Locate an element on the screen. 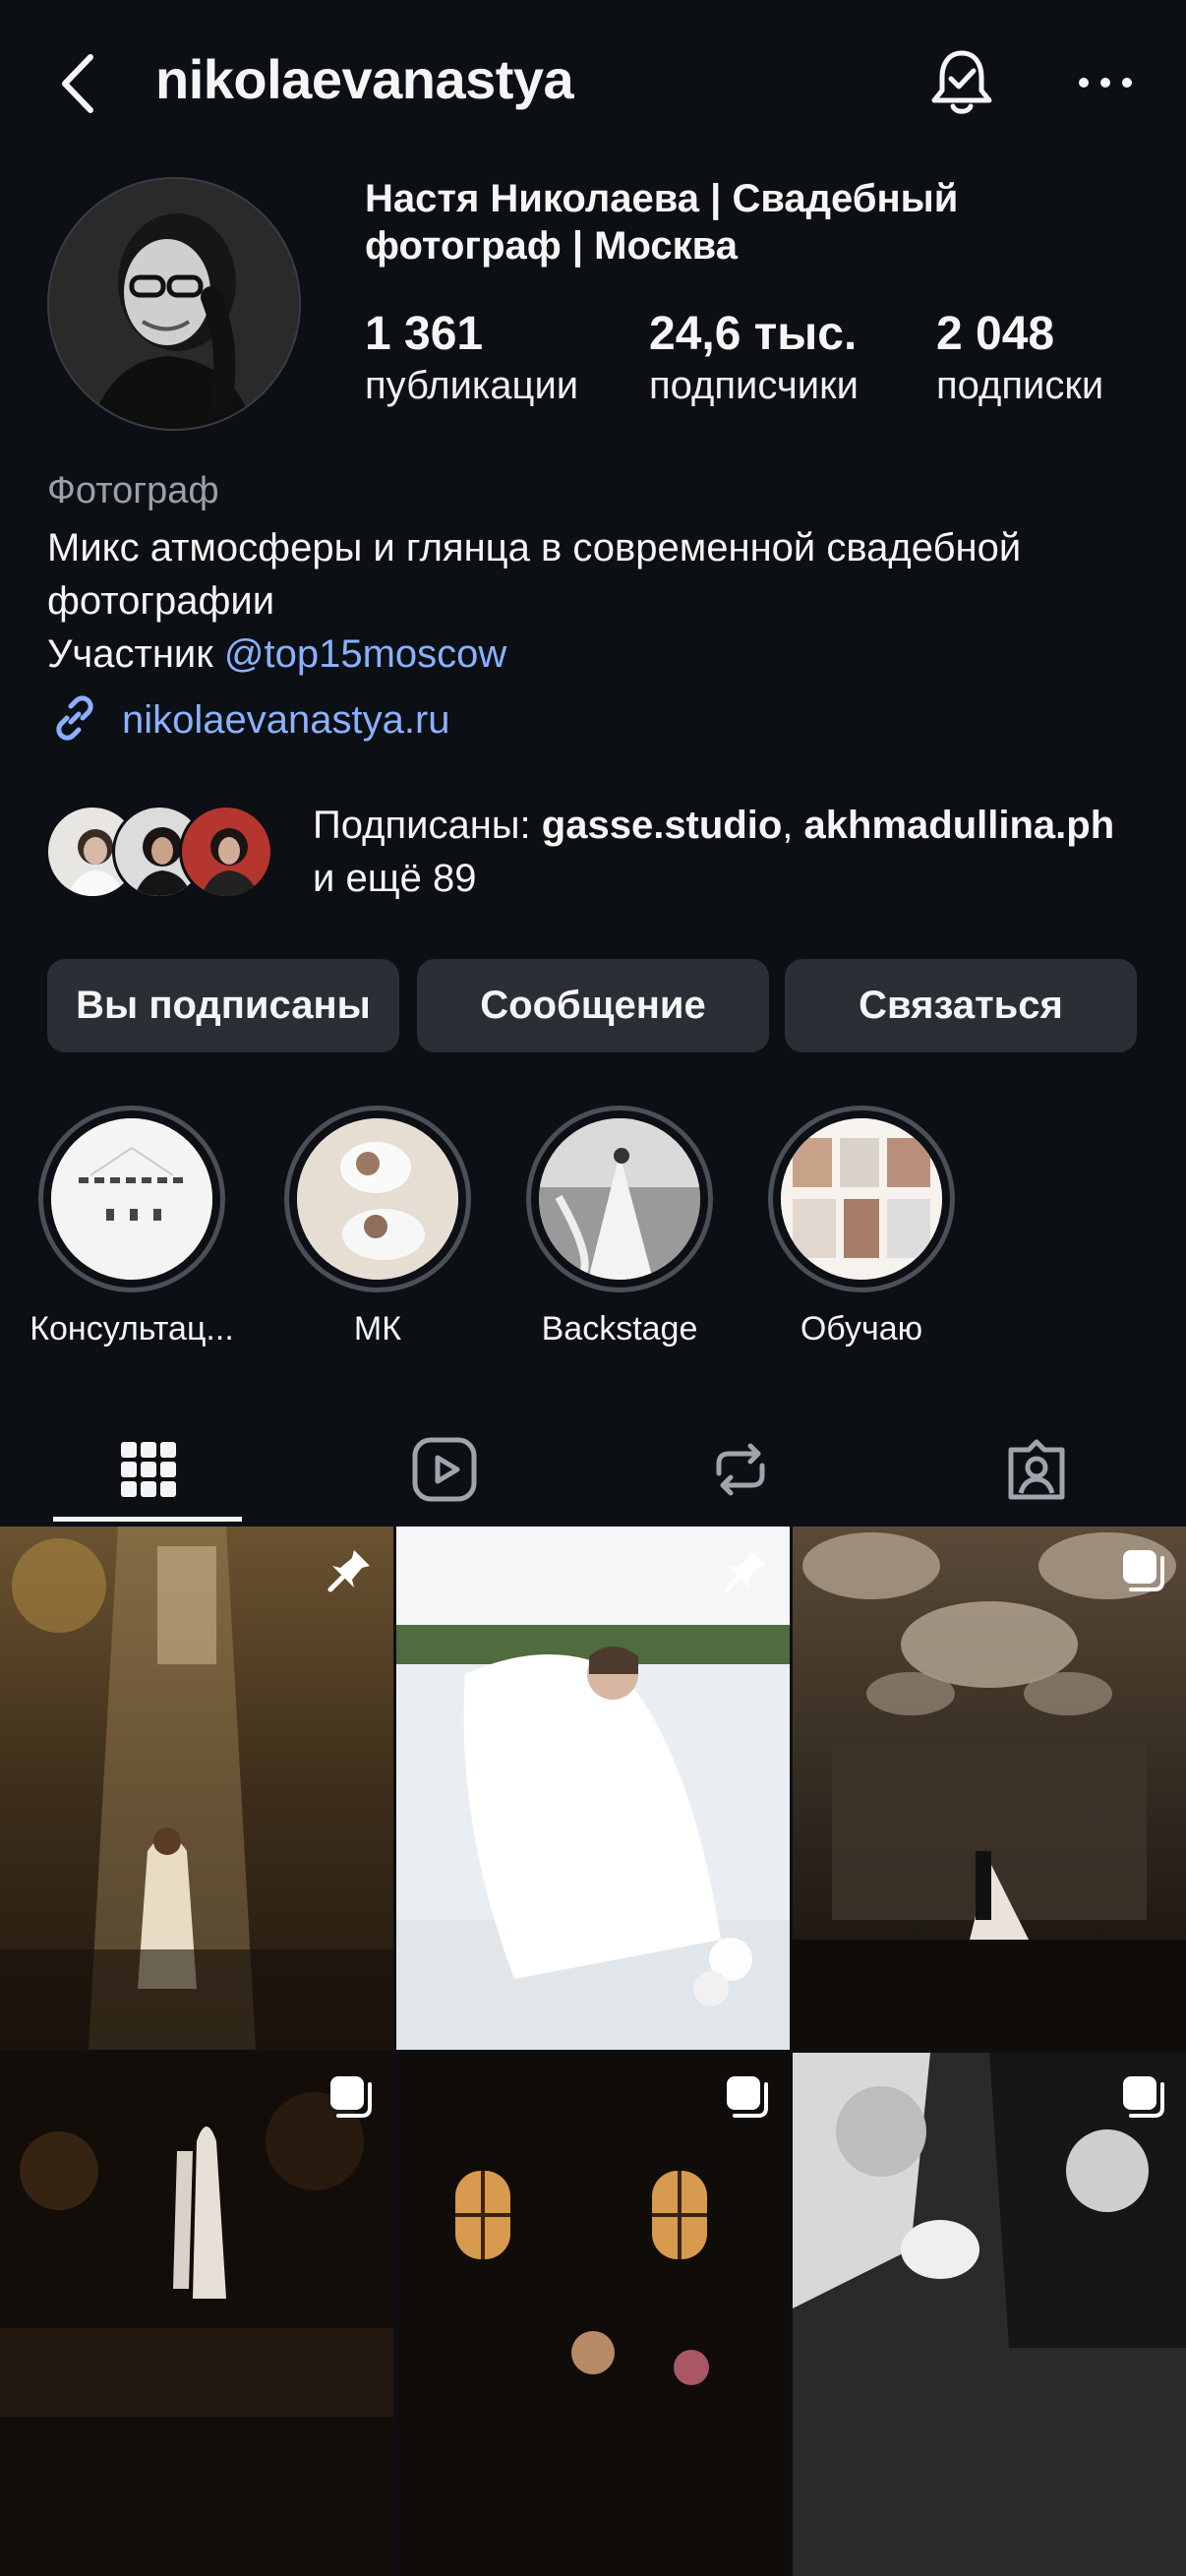 The width and height of the screenshot is (1186, 2576). reels-icon is located at coordinates (444, 1472).